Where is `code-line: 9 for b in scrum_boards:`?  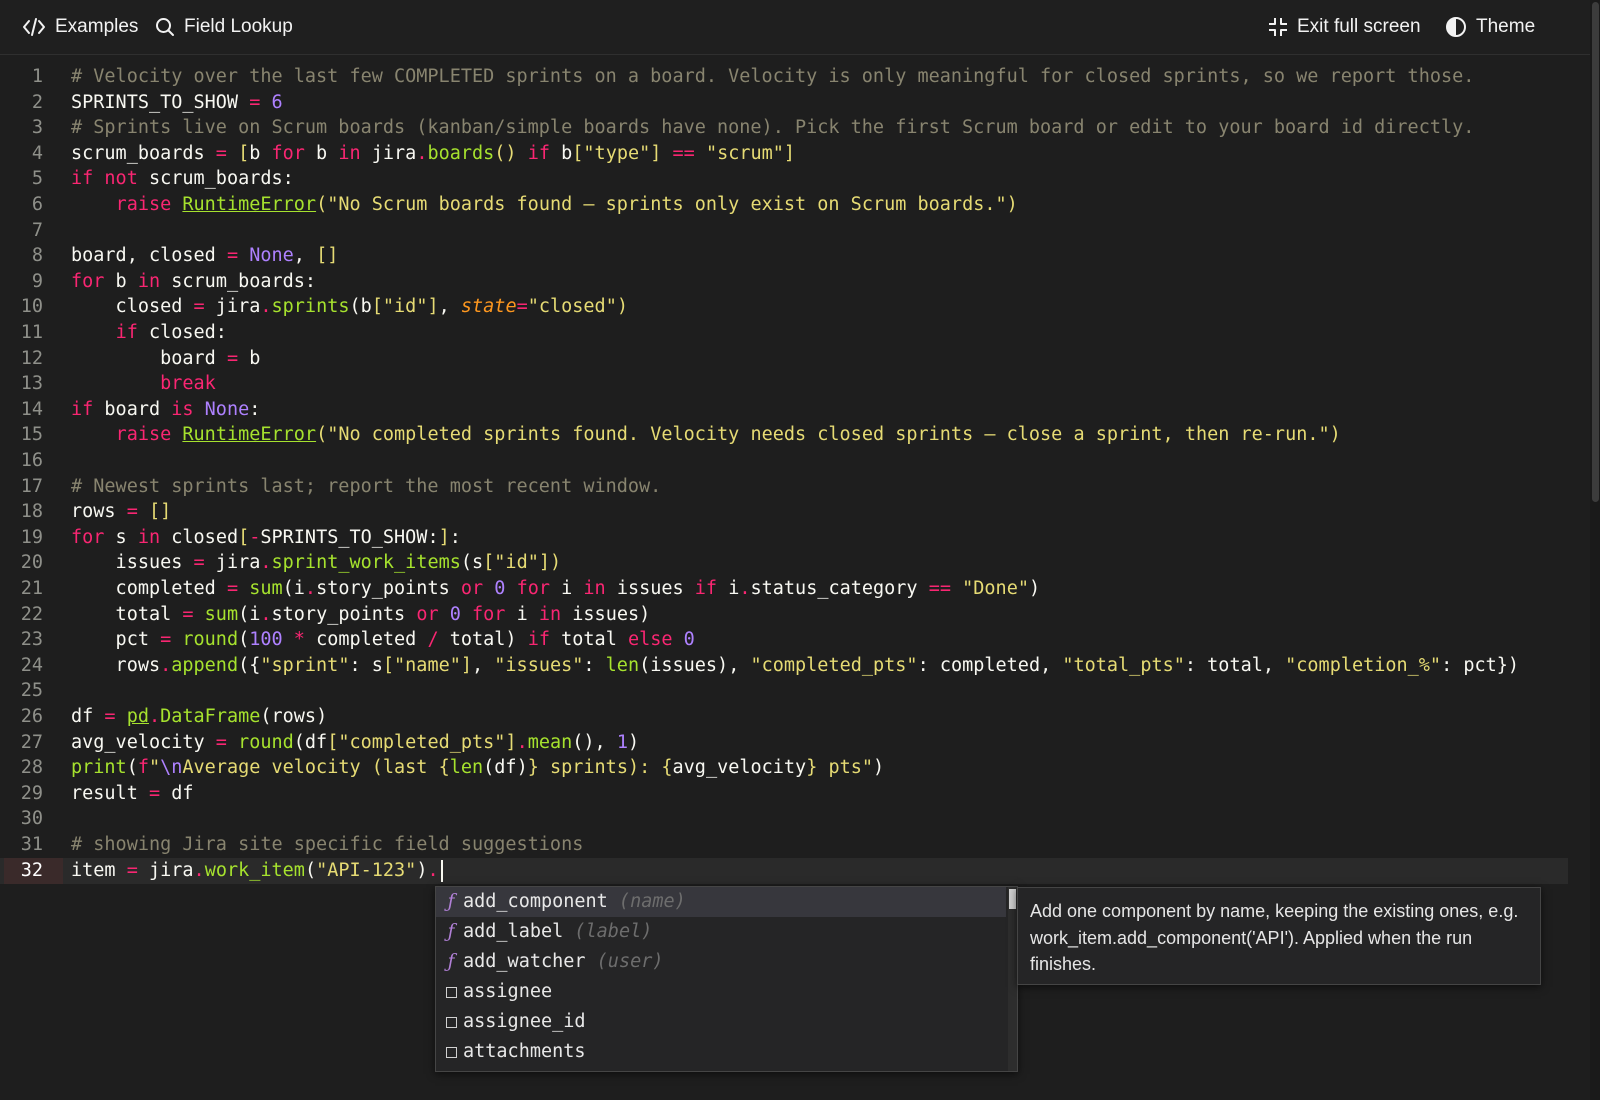 code-line: 9 for b in scrum_boards: is located at coordinates (784, 282).